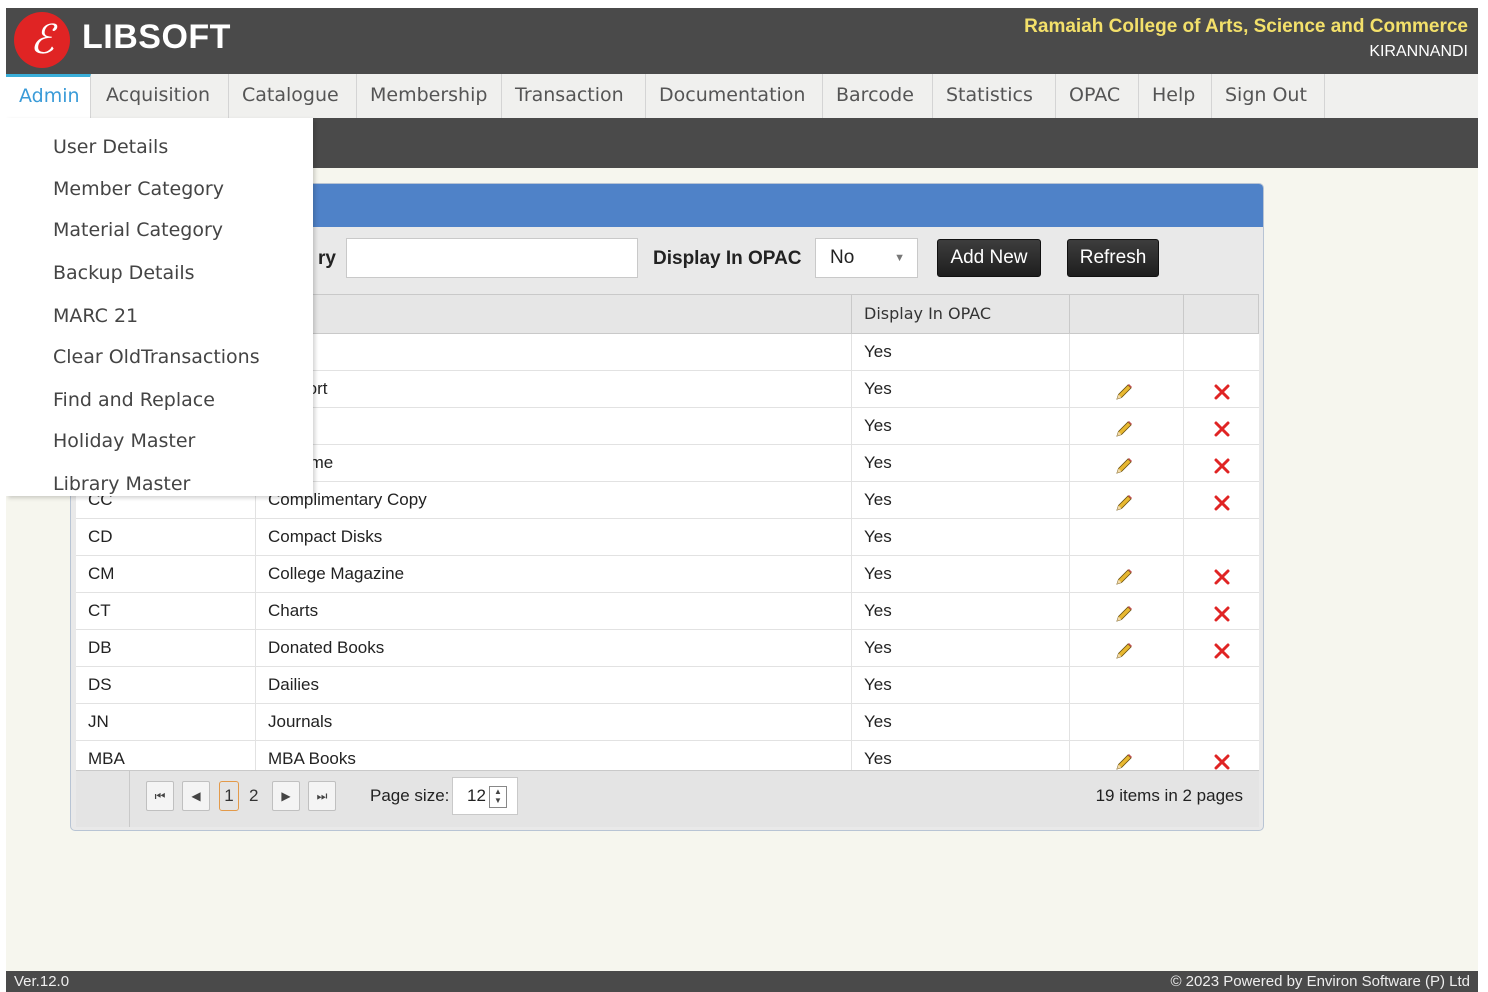 The height and width of the screenshot is (992, 1488). What do you see at coordinates (554, 574) in the screenshot?
I see `cell-category: College Magazine` at bounding box center [554, 574].